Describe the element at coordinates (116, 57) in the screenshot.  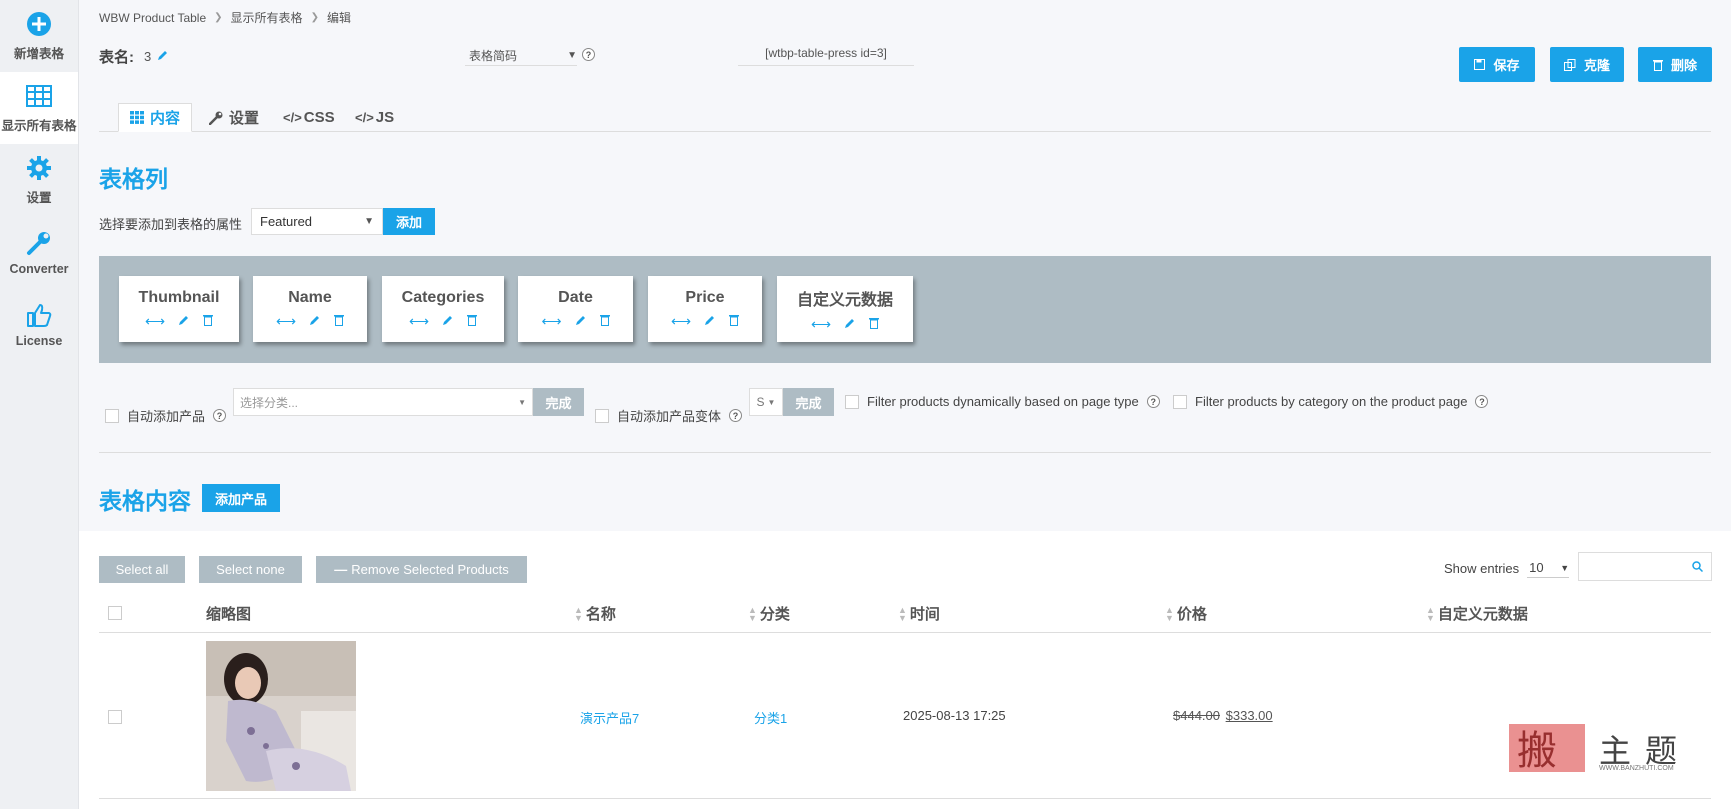
I see `table-name-label: 表名:` at that location.